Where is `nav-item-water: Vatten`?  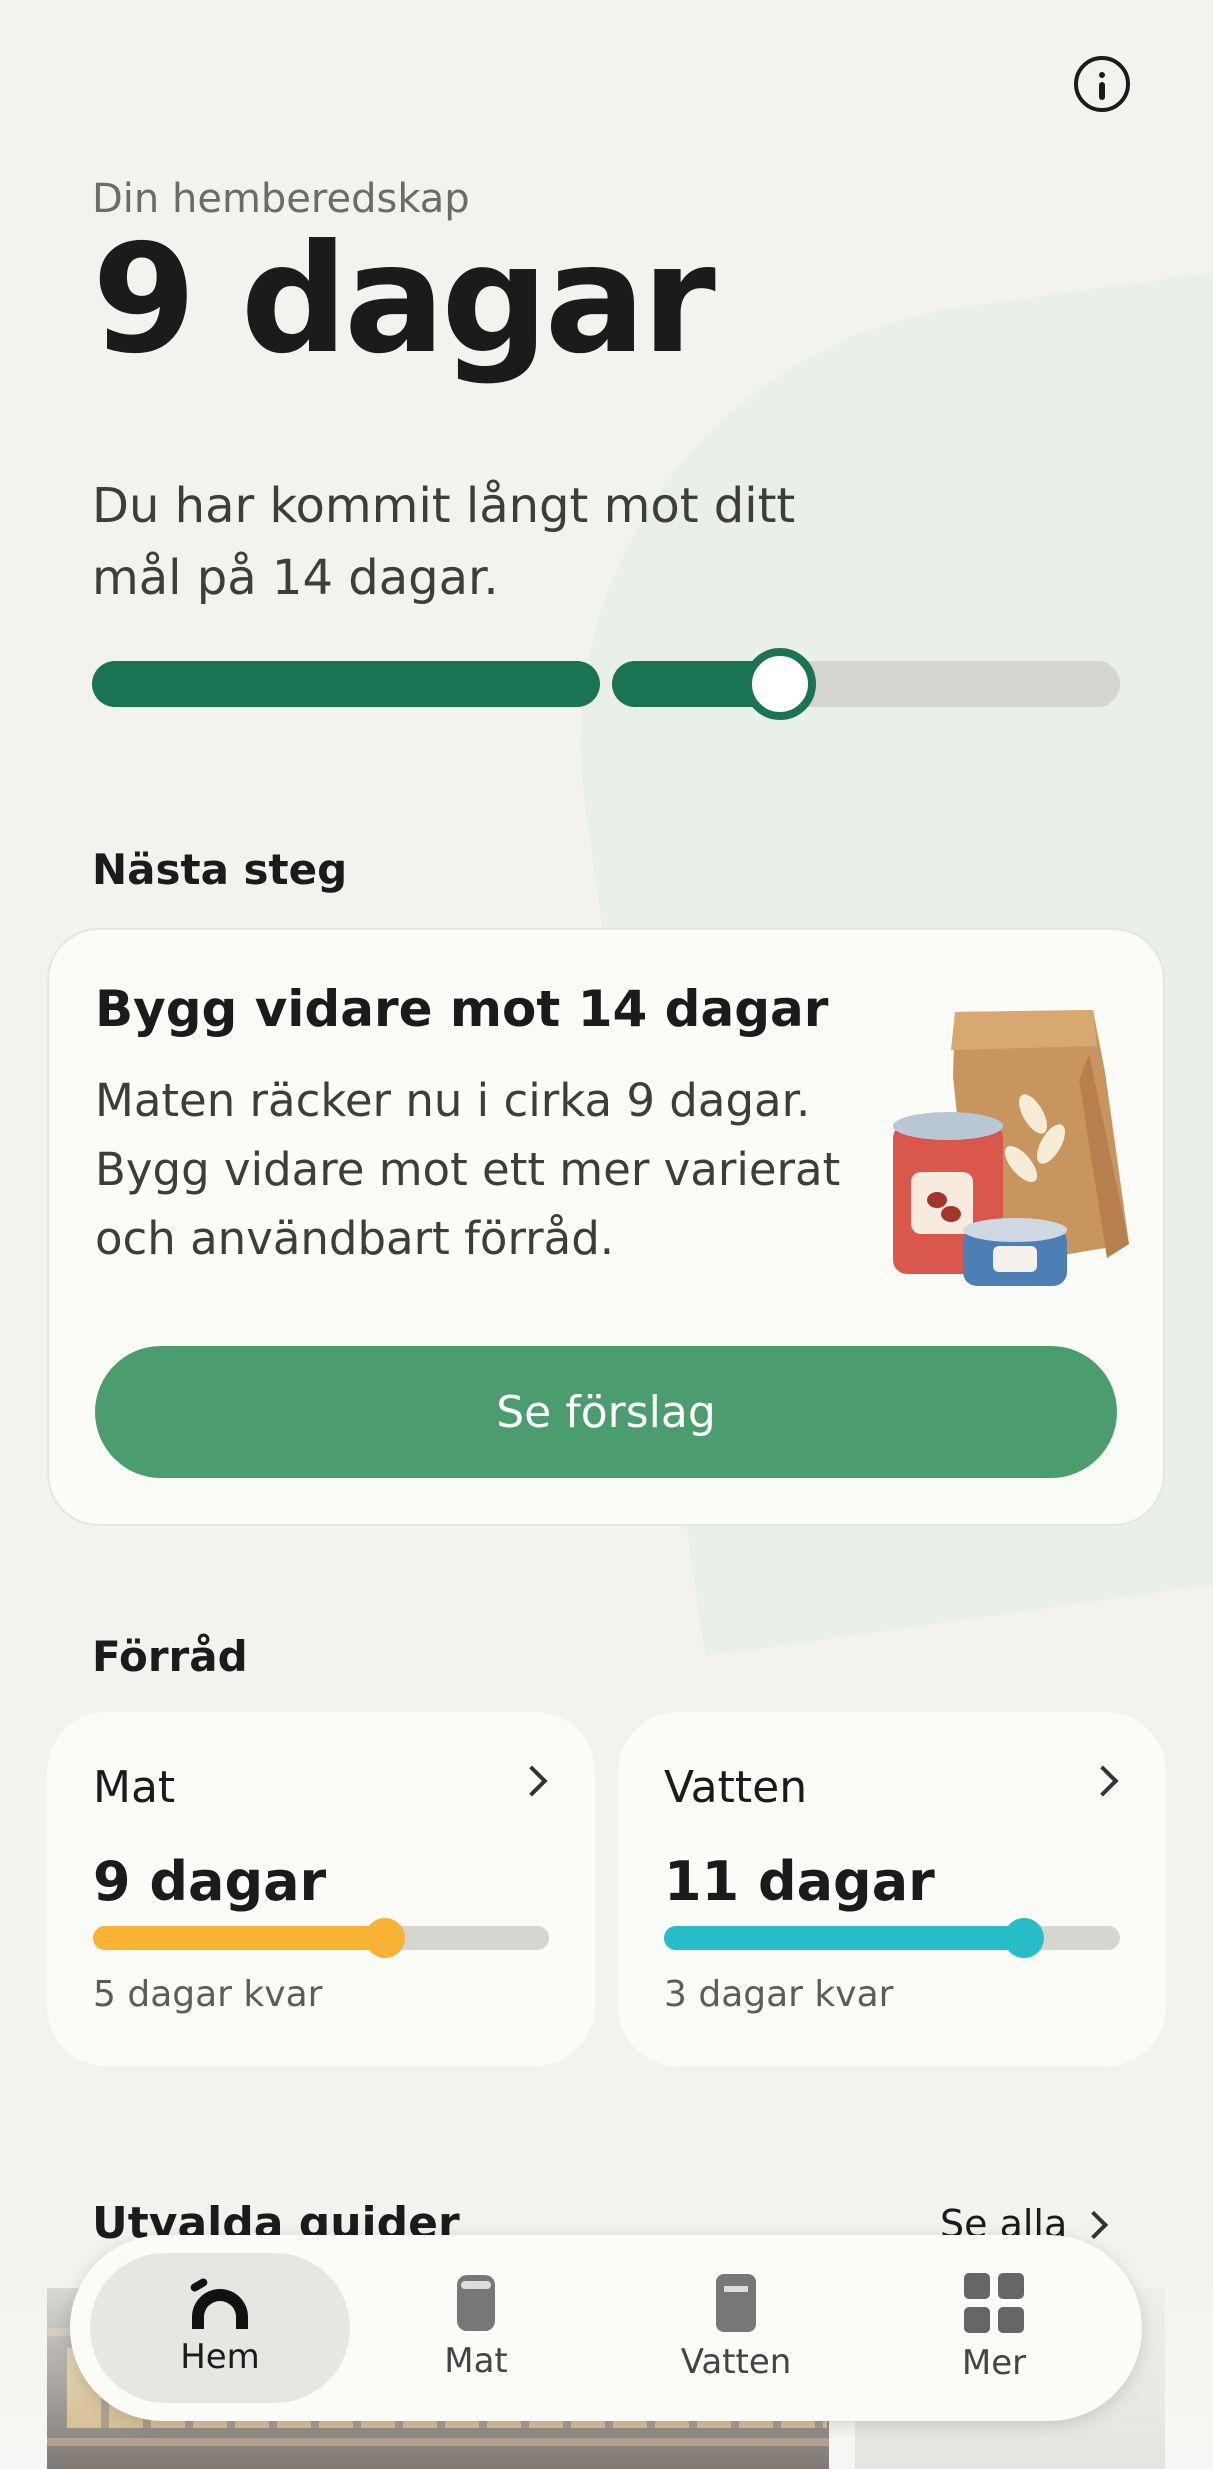 nav-item-water: Vatten is located at coordinates (736, 2328).